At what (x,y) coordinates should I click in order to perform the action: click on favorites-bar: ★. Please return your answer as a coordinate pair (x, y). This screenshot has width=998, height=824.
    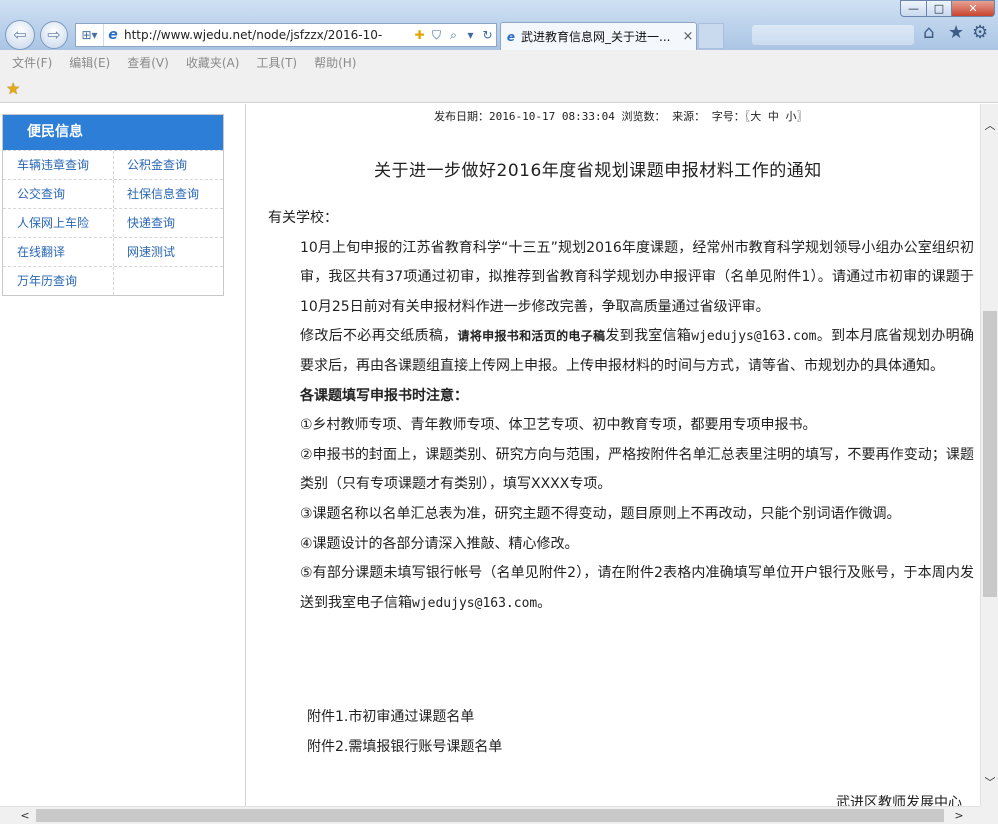
    Looking at the image, I should click on (499, 89).